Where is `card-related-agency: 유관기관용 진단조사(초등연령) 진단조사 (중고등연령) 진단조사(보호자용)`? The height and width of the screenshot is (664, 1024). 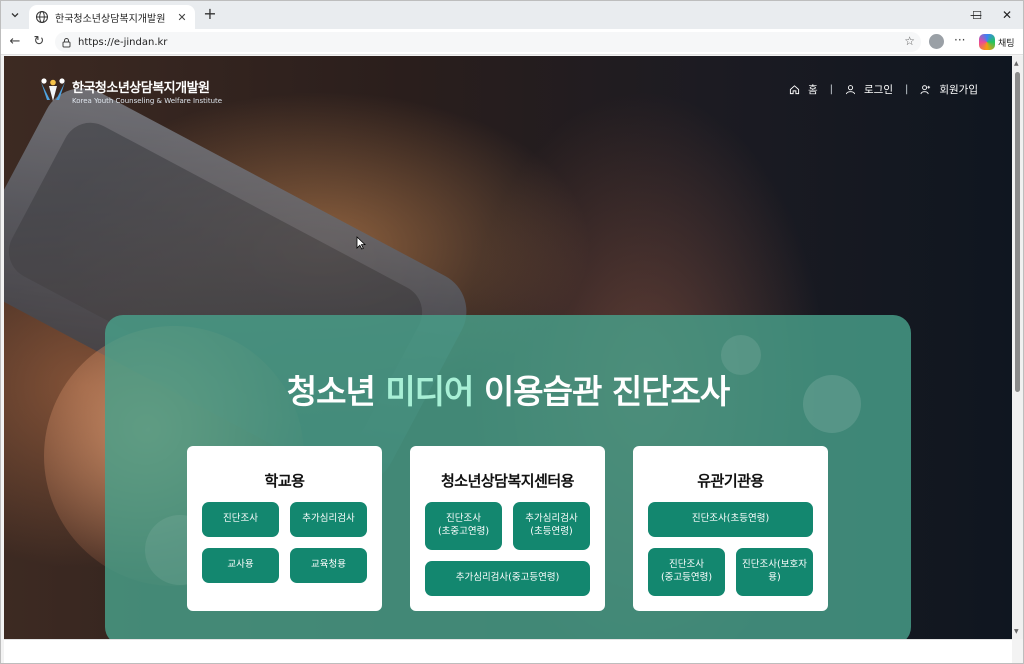
card-related-agency: 유관기관용 진단조사(초등연령) 진단조사 (중고등연령) 진단조사(보호자용) is located at coordinates (730, 528).